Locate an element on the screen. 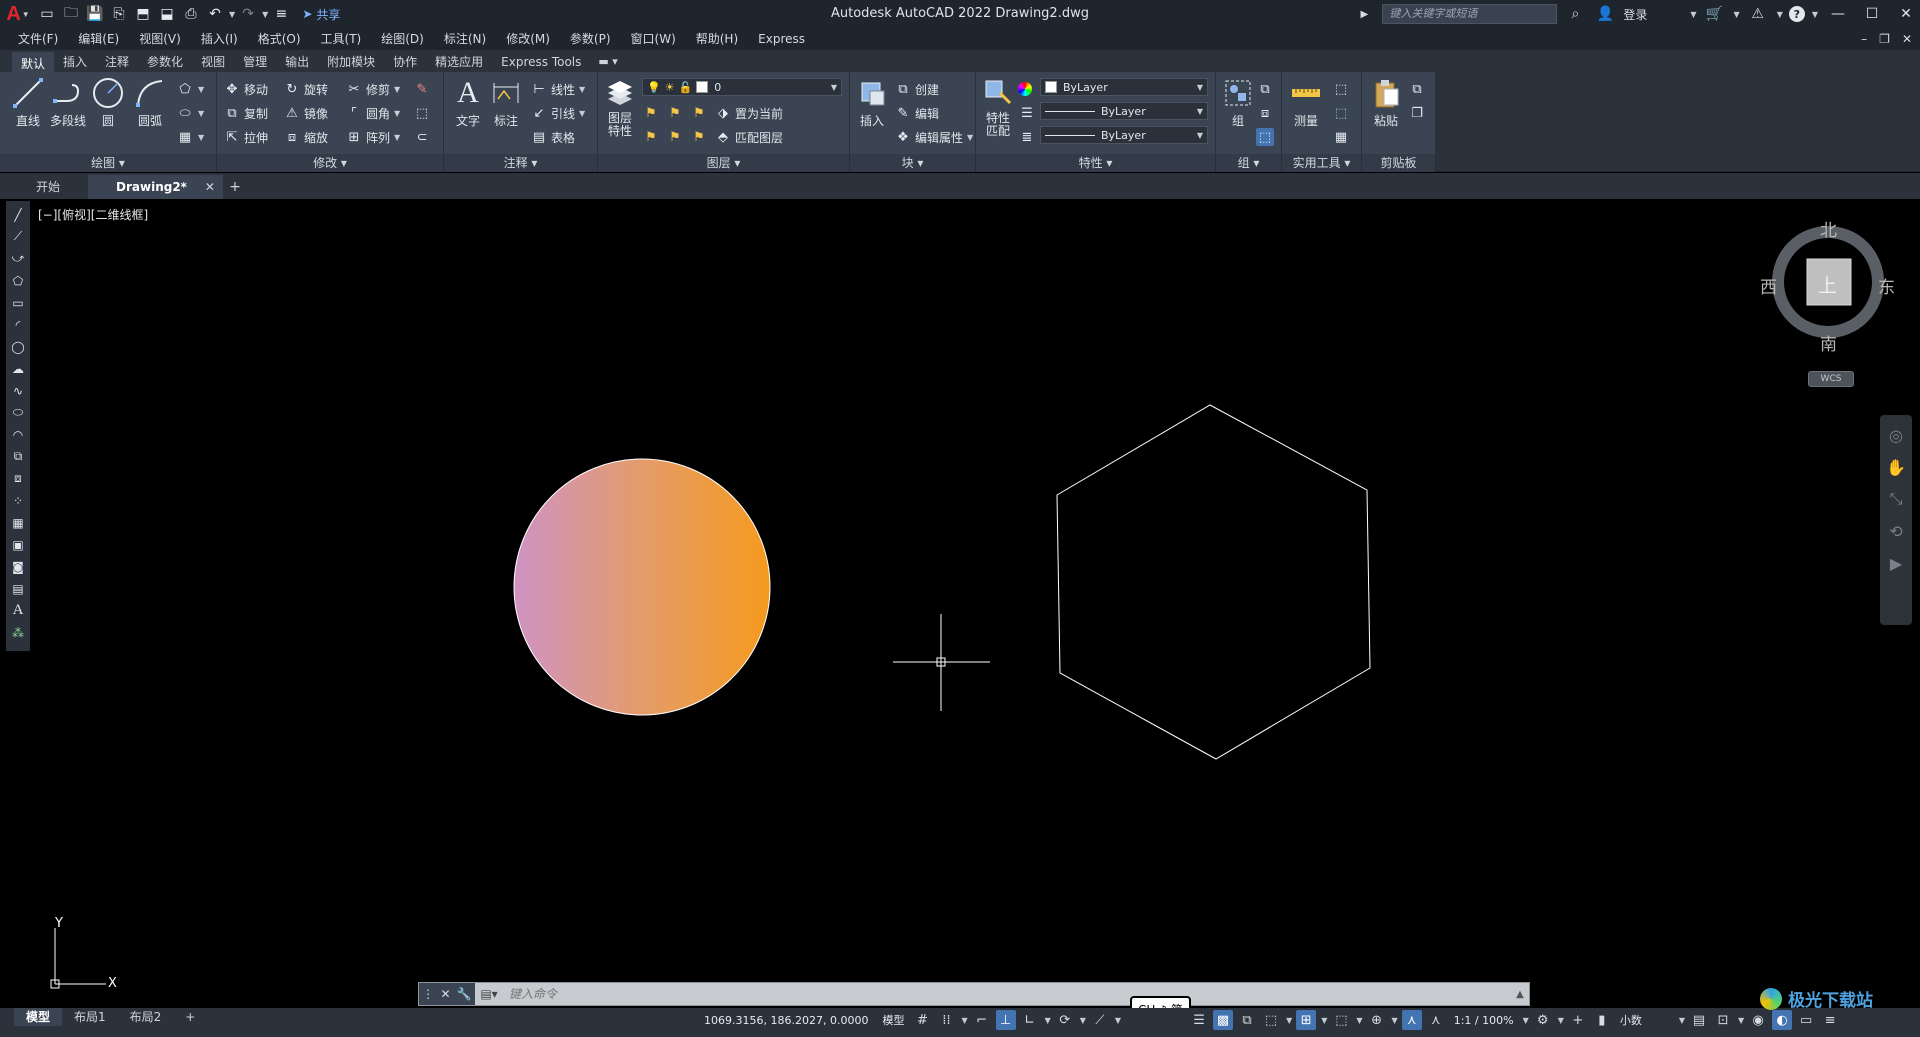  panel-title-modify: 修改 ▾ is located at coordinates (330, 163).